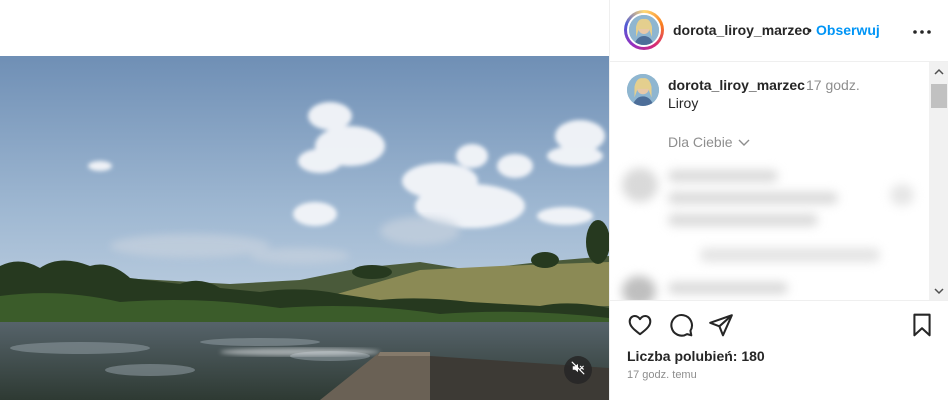  What do you see at coordinates (848, 30) in the screenshot?
I see `follow-button: Obserwuj` at bounding box center [848, 30].